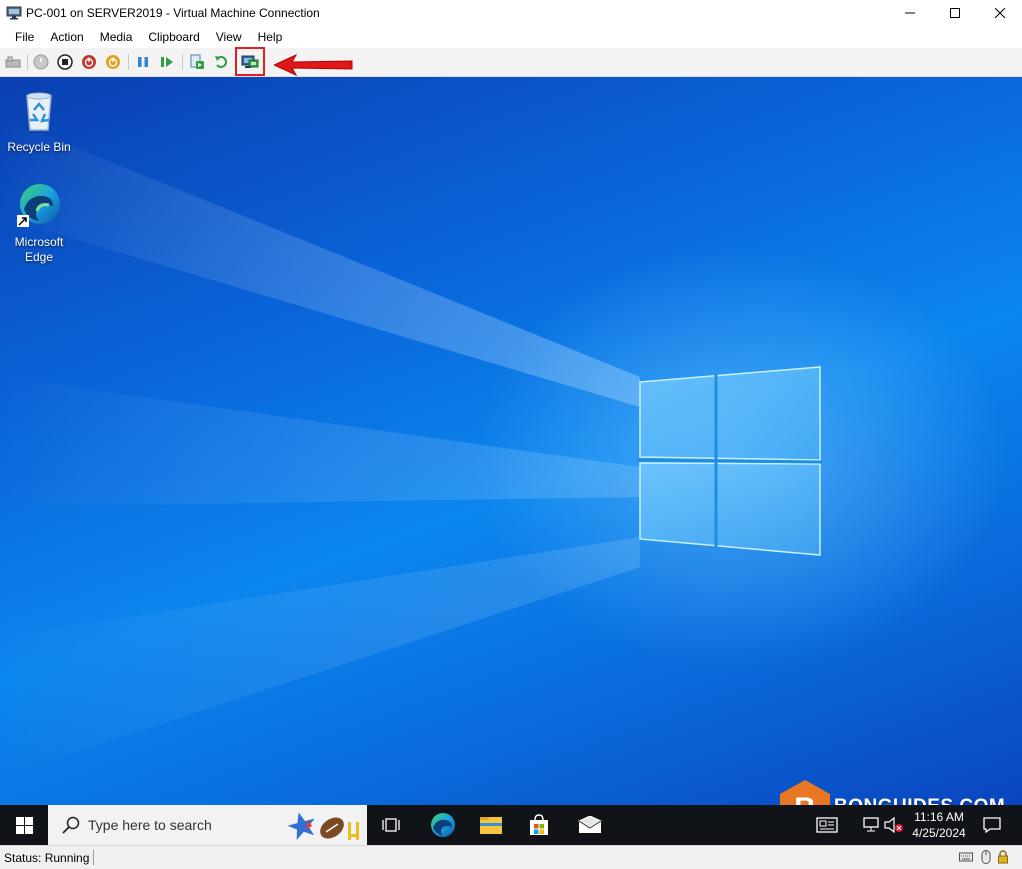 This screenshot has height=869, width=1022. I want to click on tray-news, so click(827, 825).